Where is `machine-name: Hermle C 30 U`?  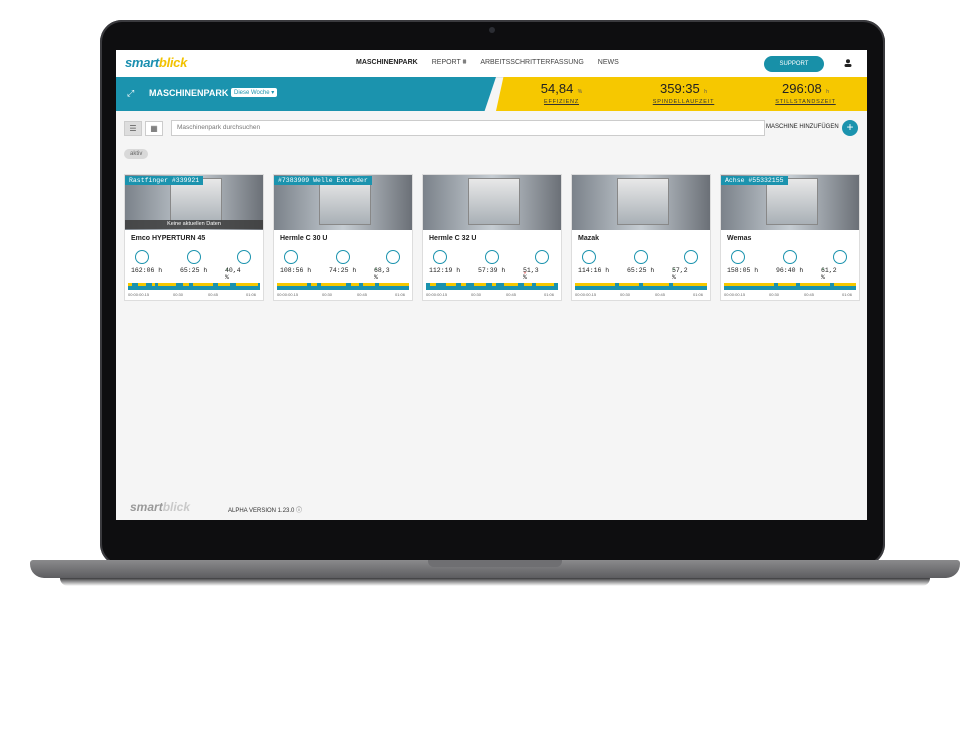 machine-name: Hermle C 30 U is located at coordinates (304, 238).